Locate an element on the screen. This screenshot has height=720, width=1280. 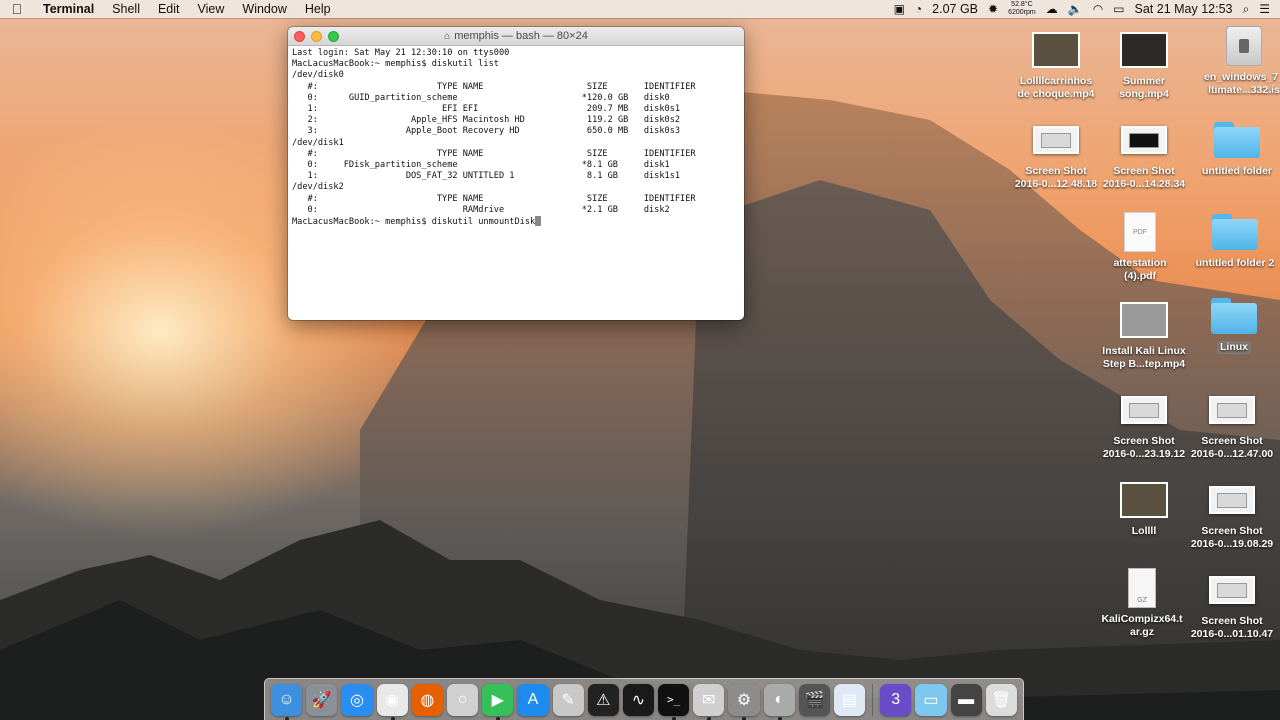
terminal-line: /dev/disk1 is located at coordinates (318, 142).